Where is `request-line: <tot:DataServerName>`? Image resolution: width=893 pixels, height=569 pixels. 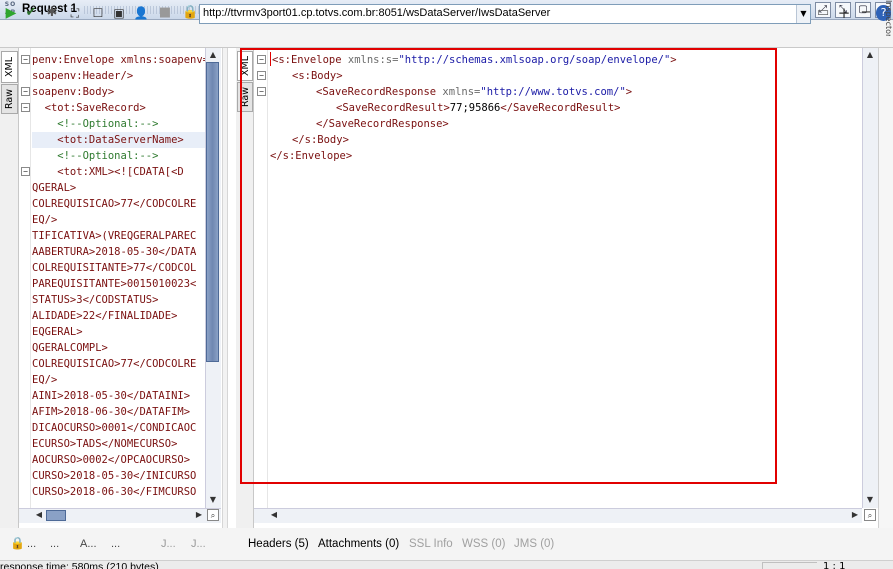 request-line: <tot:DataServerName> is located at coordinates (108, 140).